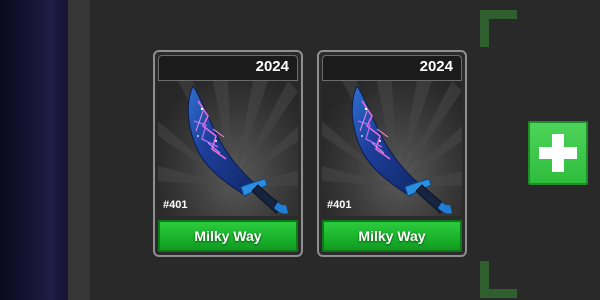 This screenshot has height=300, width=600. I want to click on side-background, so click(34, 150).